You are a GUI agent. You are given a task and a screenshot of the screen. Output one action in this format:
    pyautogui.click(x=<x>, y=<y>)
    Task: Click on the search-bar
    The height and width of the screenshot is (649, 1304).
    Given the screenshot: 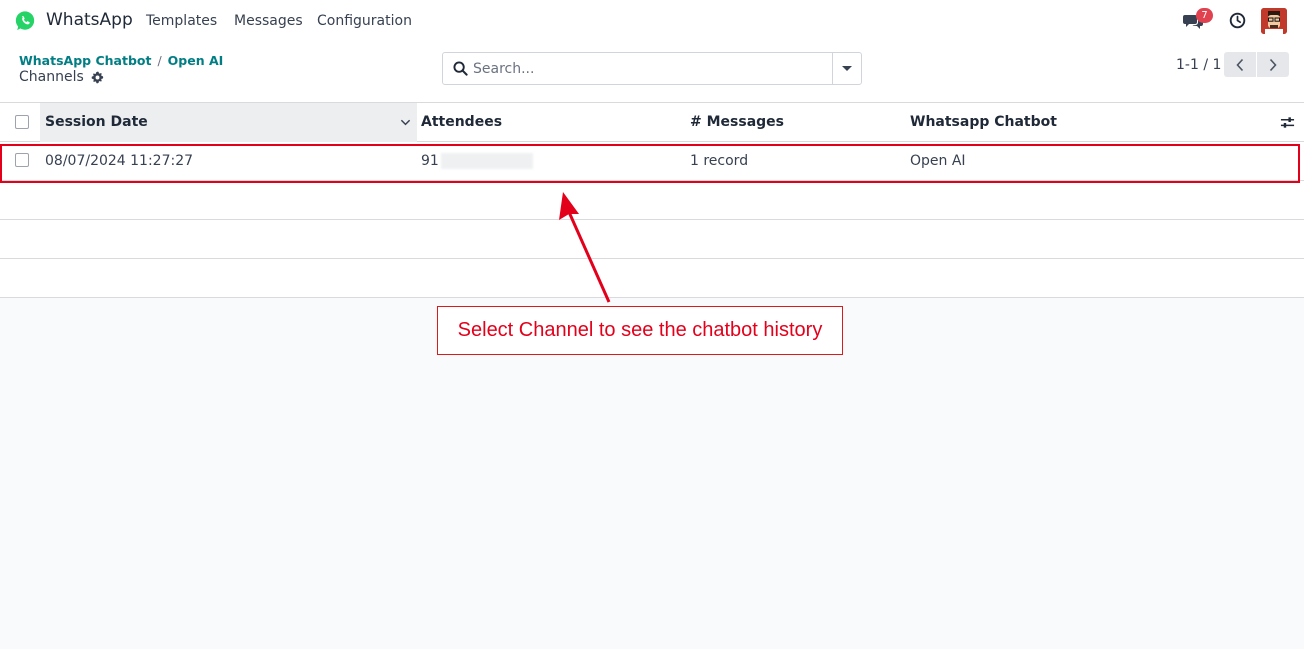 What is the action you would take?
    pyautogui.click(x=652, y=68)
    